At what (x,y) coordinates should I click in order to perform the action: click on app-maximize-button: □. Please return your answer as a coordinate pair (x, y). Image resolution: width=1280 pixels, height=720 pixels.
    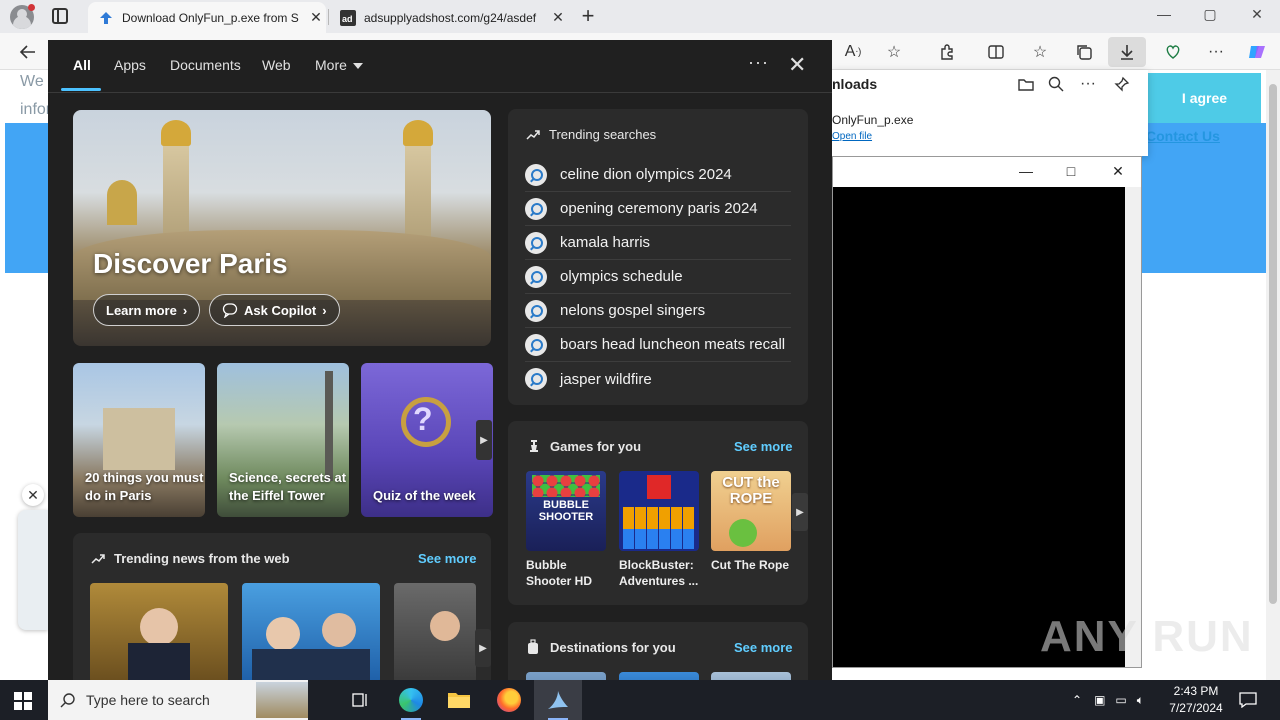
    Looking at the image, I should click on (1071, 171).